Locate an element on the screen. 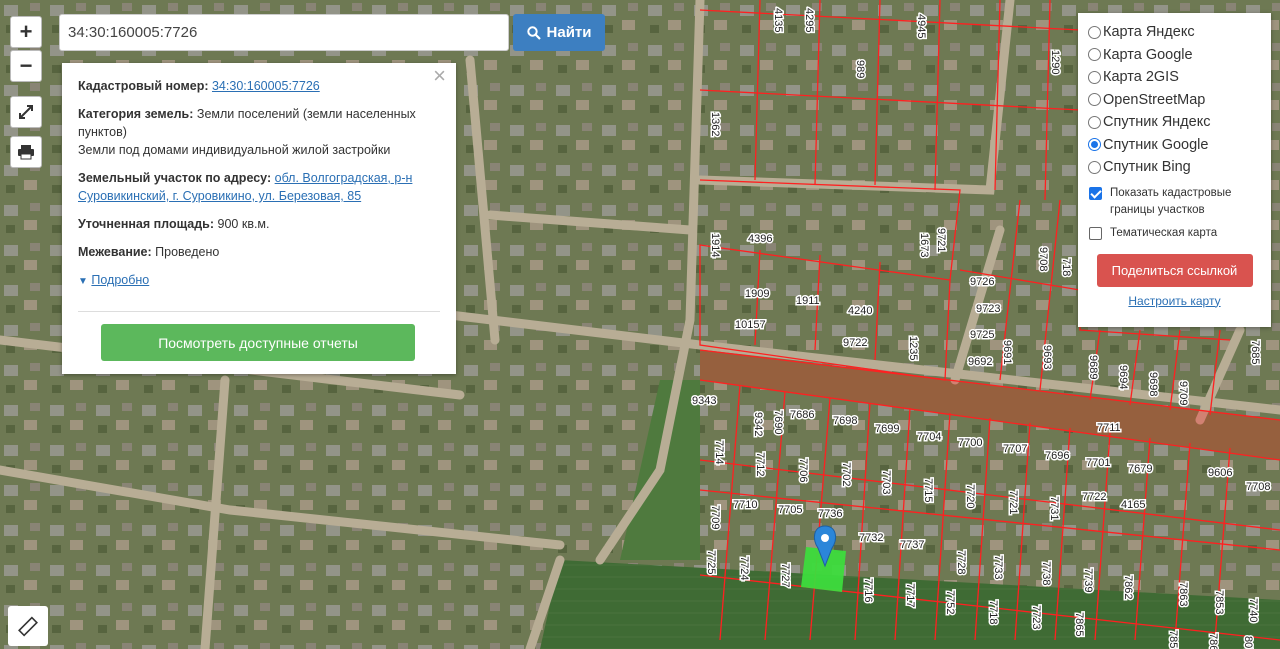  parcel-number-label: 1914 is located at coordinates (715, 245).